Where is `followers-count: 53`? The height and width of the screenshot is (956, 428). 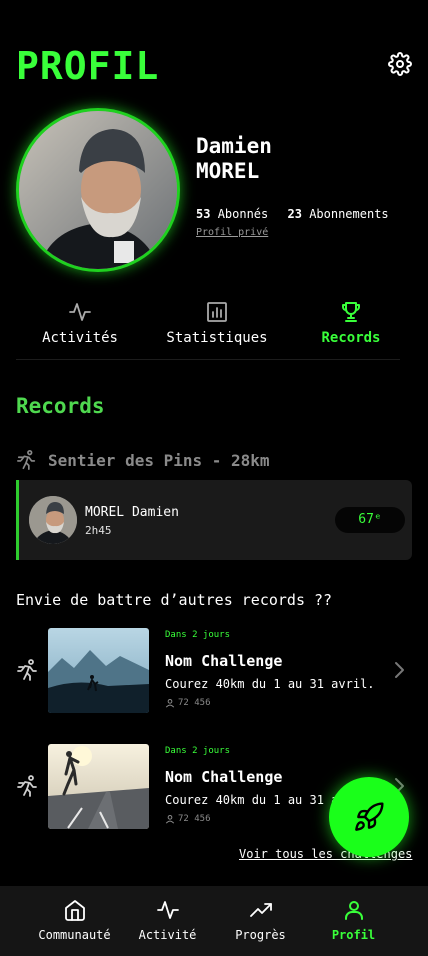
followers-count: 53 is located at coordinates (203, 214).